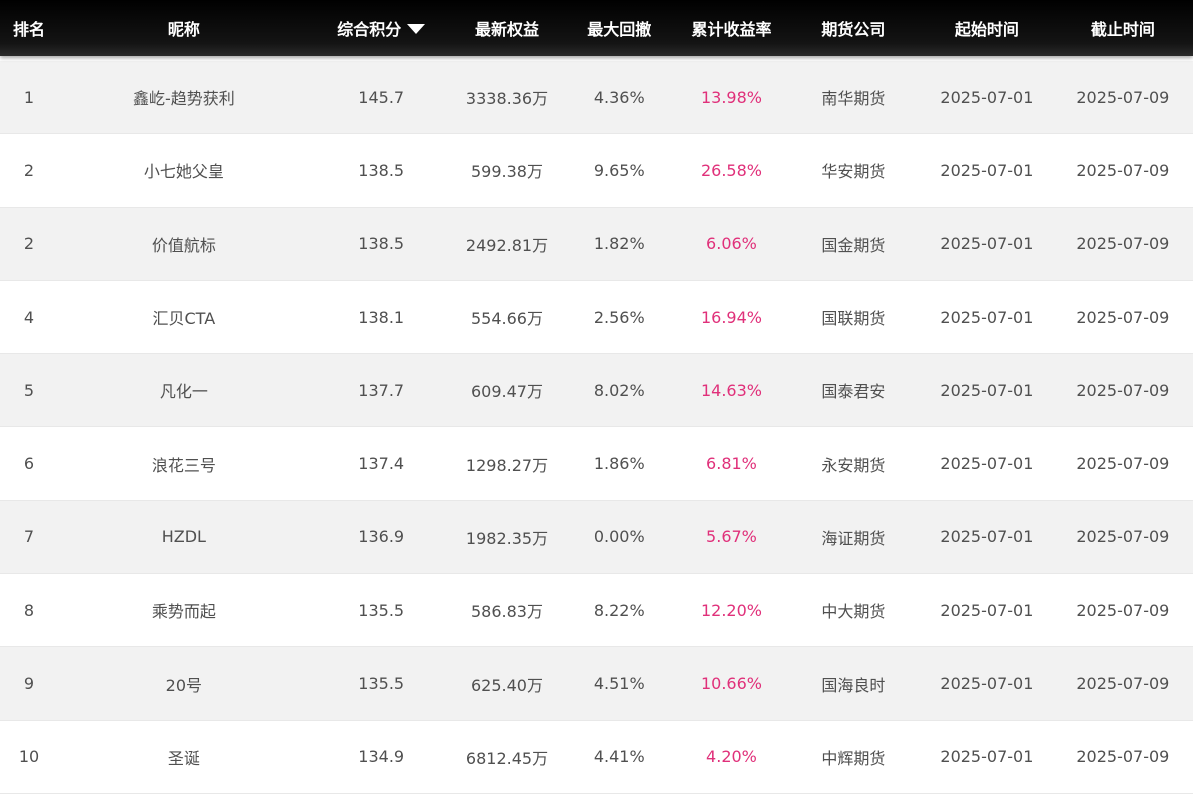 This screenshot has height=794, width=1193. I want to click on cell-rank: 10, so click(29, 757).